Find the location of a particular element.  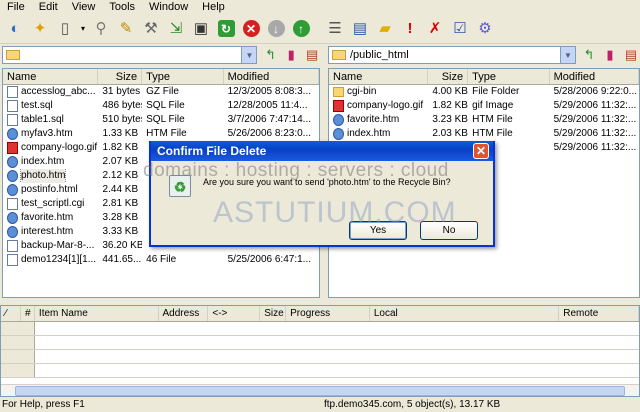

edit-icon: ☰ is located at coordinates (335, 29).